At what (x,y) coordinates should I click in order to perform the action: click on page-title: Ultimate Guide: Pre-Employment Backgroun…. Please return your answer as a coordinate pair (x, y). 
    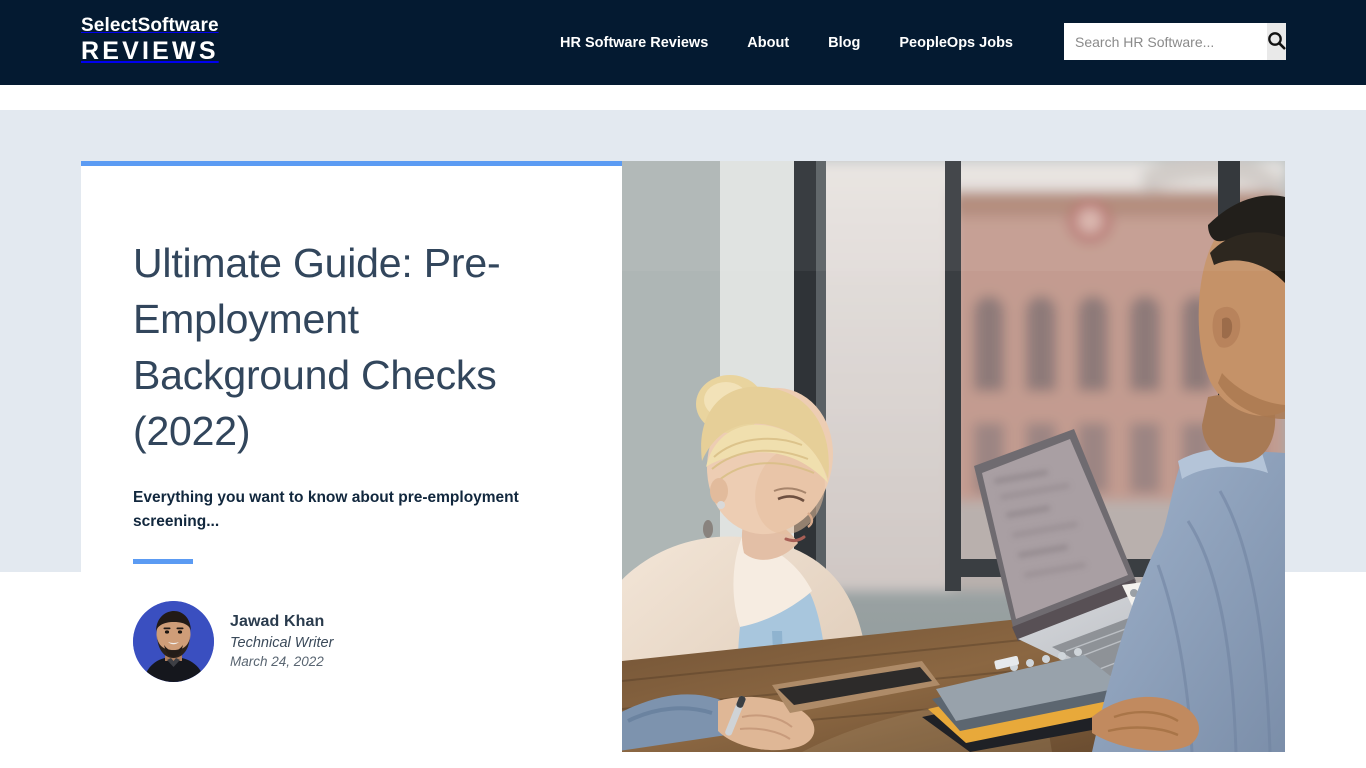
    Looking at the image, I should click on (317, 347).